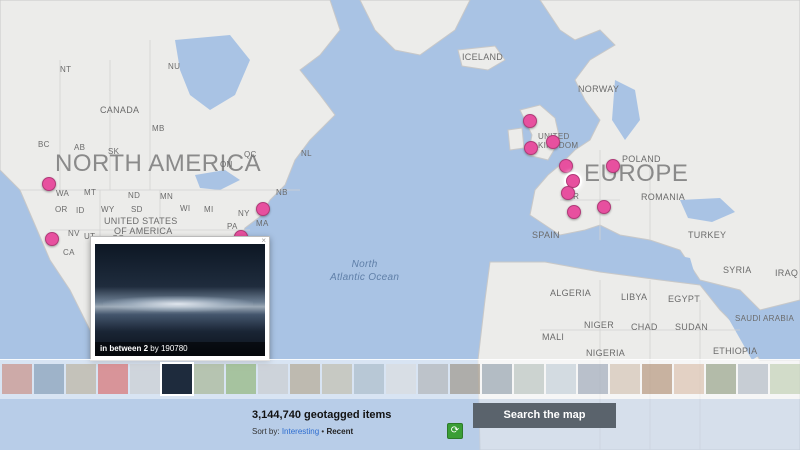  What do you see at coordinates (177, 379) in the screenshot?
I see `thumbnail-selected` at bounding box center [177, 379].